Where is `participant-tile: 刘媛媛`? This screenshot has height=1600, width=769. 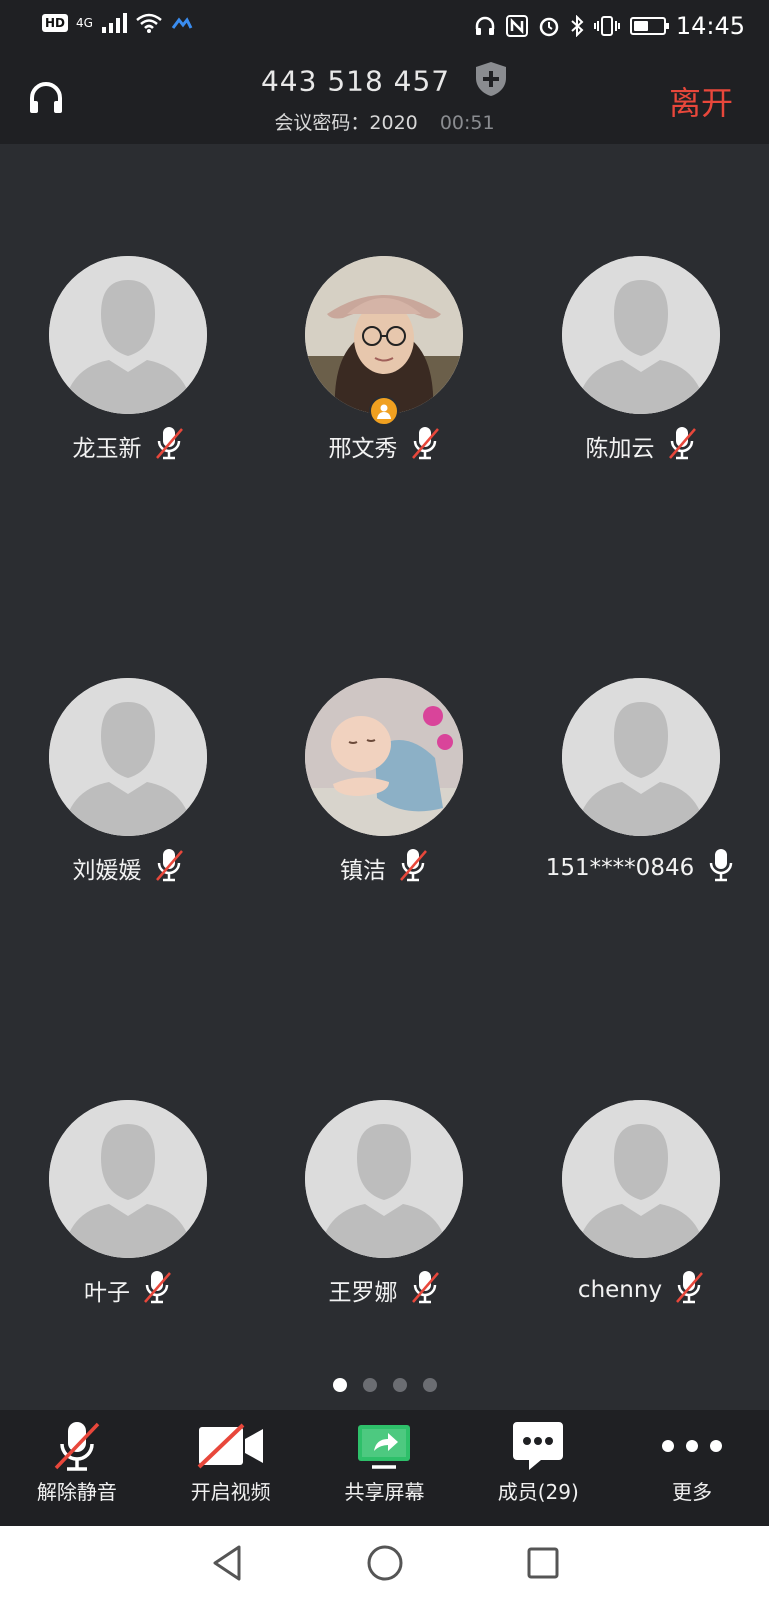 participant-tile: 刘媛媛 is located at coordinates (128, 782).